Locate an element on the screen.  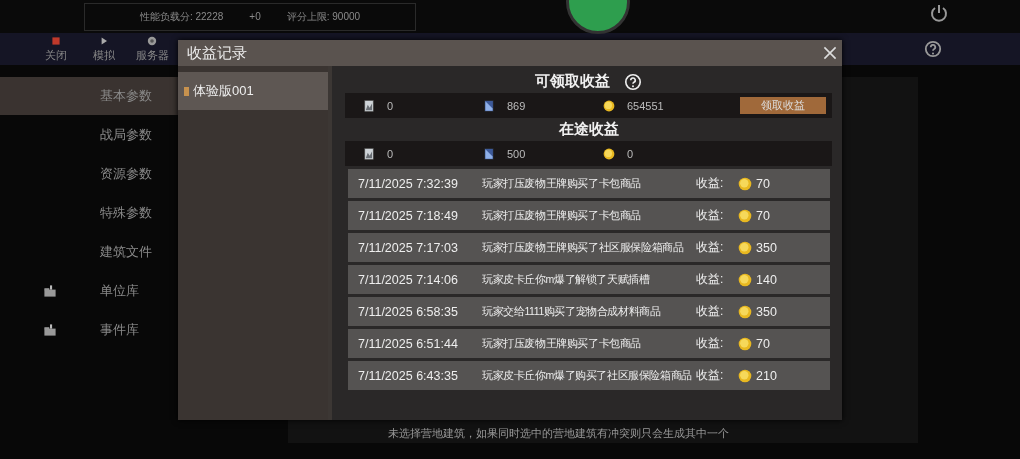
sidebar-item: 事件库 is located at coordinates (89, 330).